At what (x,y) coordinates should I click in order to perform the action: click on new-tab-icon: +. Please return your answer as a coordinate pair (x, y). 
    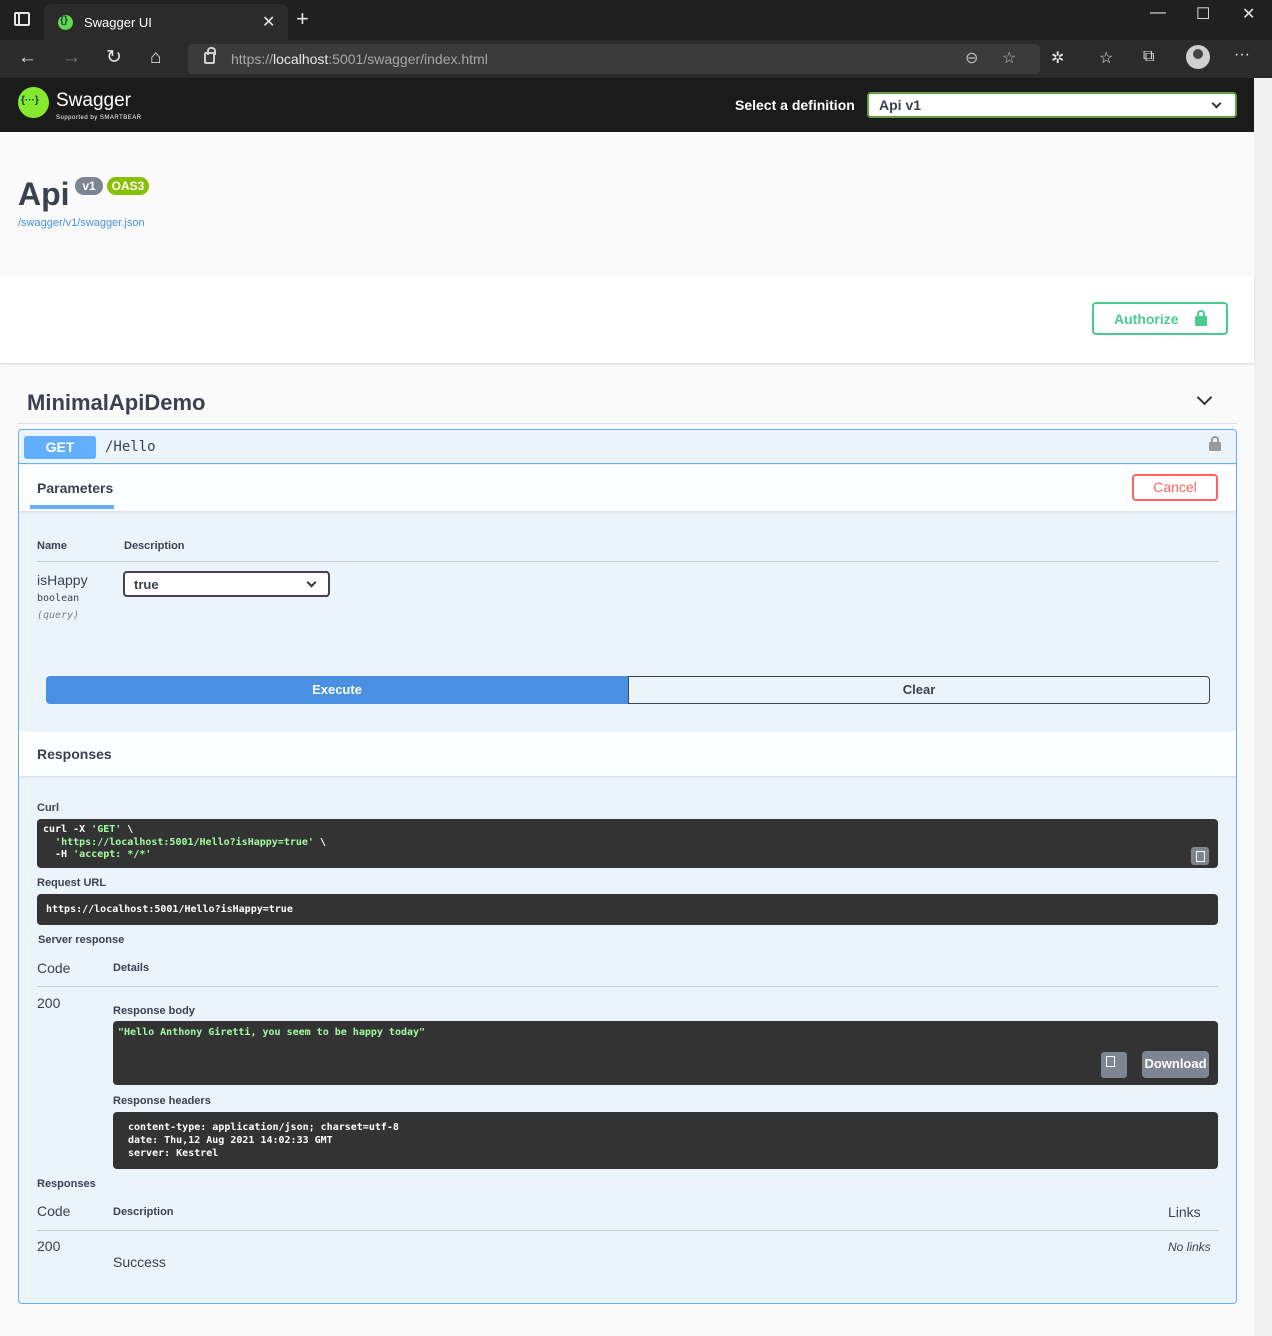
    Looking at the image, I should click on (302, 19).